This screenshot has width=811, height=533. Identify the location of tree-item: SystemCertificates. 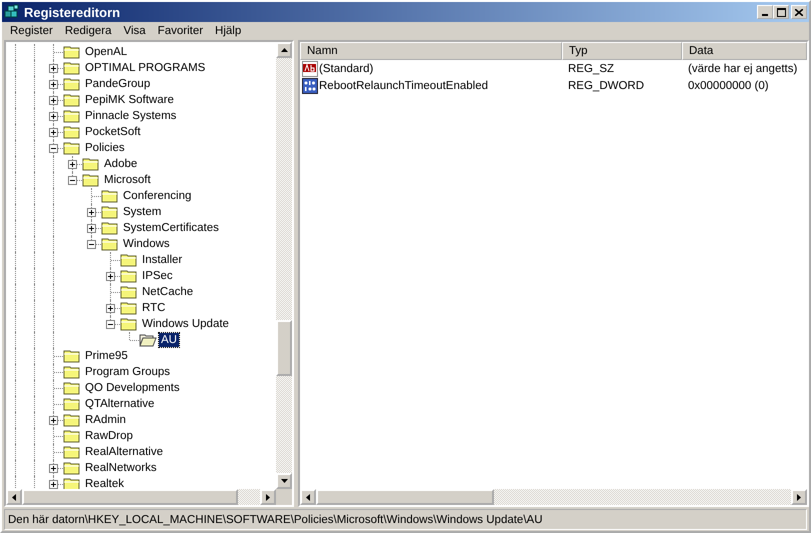
(171, 228).